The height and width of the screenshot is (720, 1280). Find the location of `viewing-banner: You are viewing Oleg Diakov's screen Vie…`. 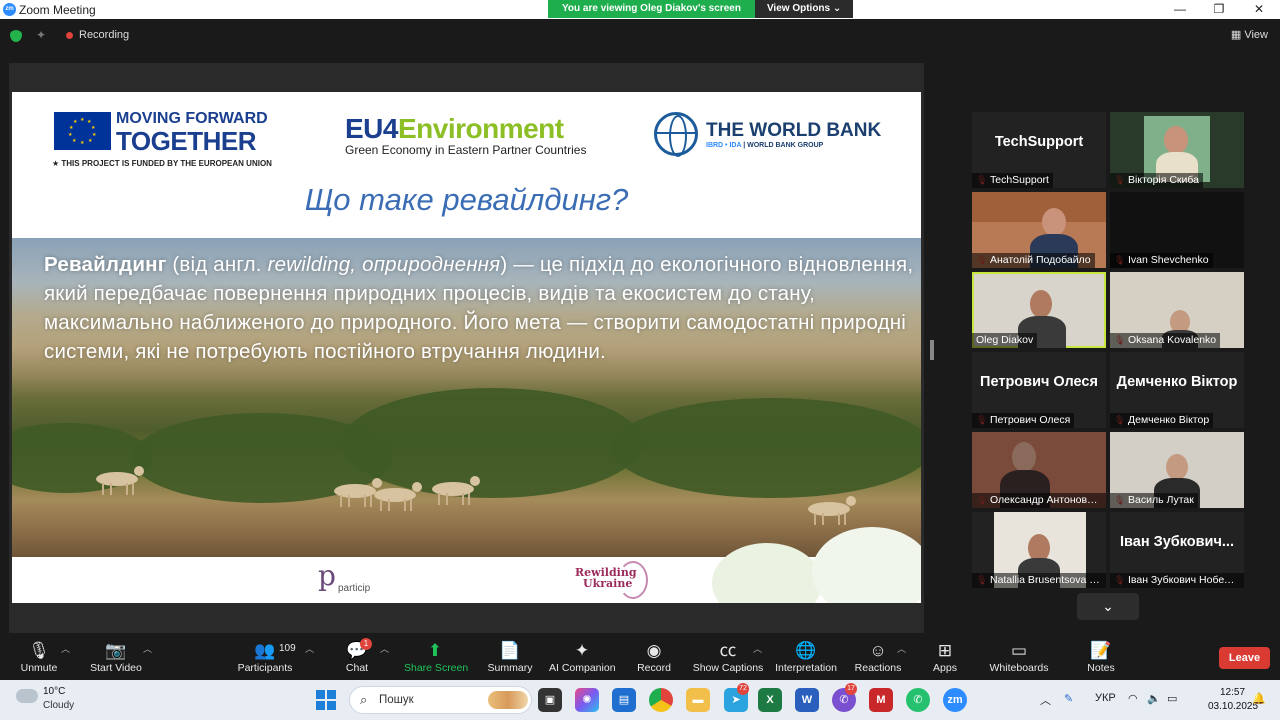

viewing-banner: You are viewing Oleg Diakov's screen Vie… is located at coordinates (701, 9).